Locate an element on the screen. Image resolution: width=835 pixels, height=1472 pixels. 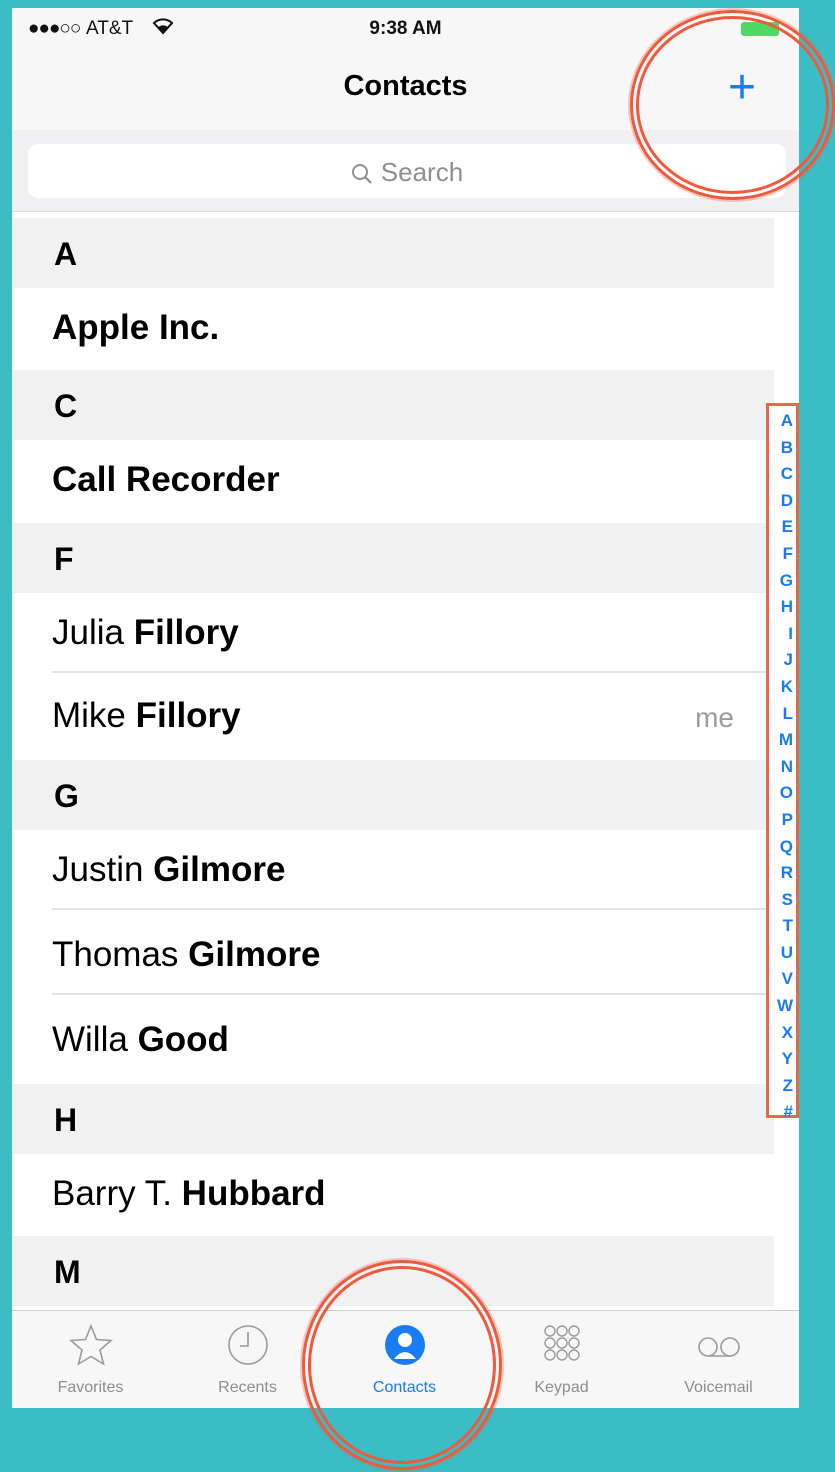
index-letter: U is located at coordinates (782, 953).